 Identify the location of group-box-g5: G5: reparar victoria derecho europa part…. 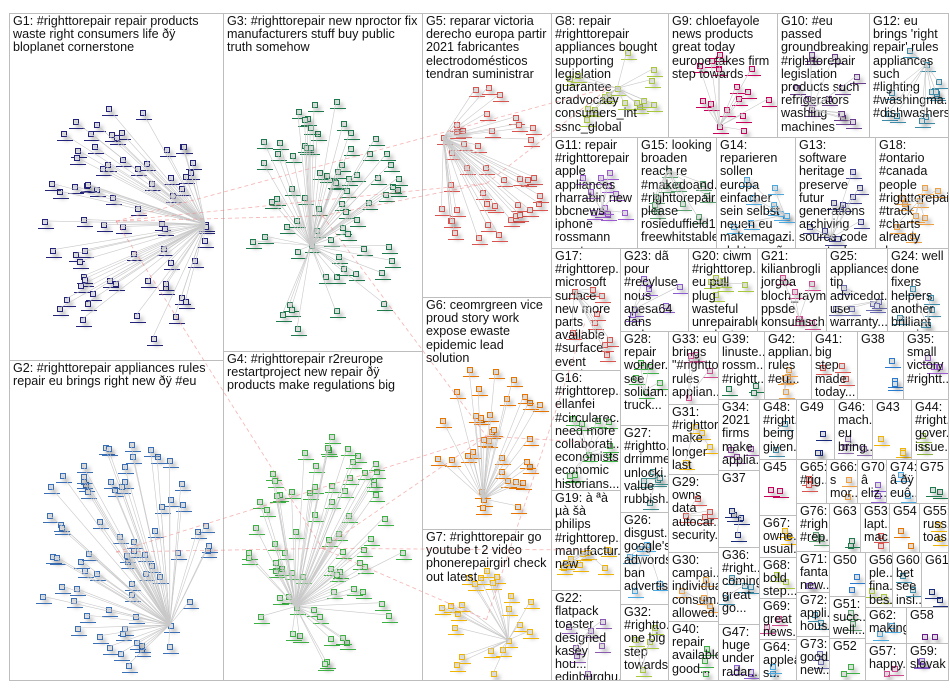
(487, 155).